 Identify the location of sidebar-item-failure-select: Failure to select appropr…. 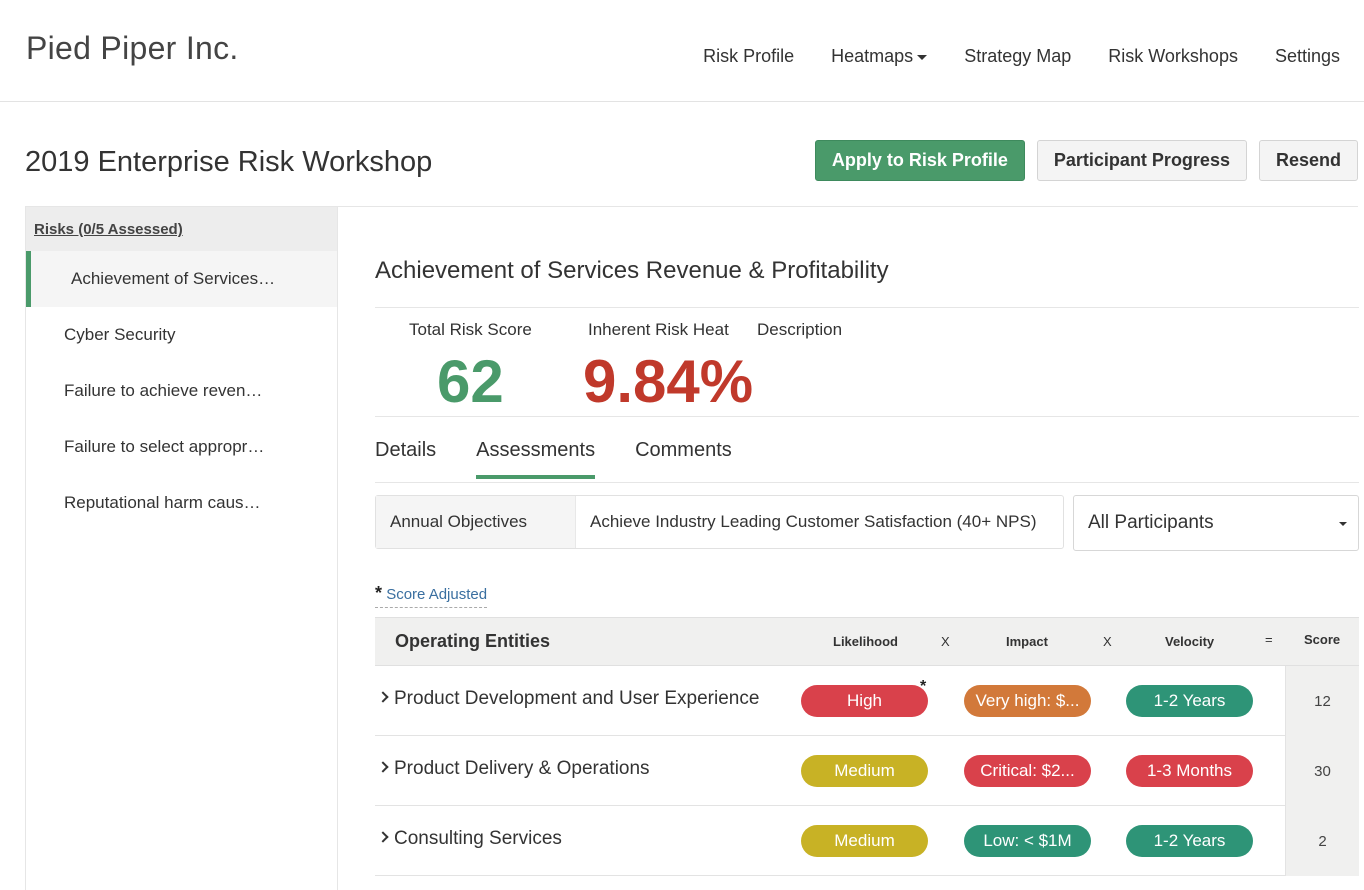
(181, 447).